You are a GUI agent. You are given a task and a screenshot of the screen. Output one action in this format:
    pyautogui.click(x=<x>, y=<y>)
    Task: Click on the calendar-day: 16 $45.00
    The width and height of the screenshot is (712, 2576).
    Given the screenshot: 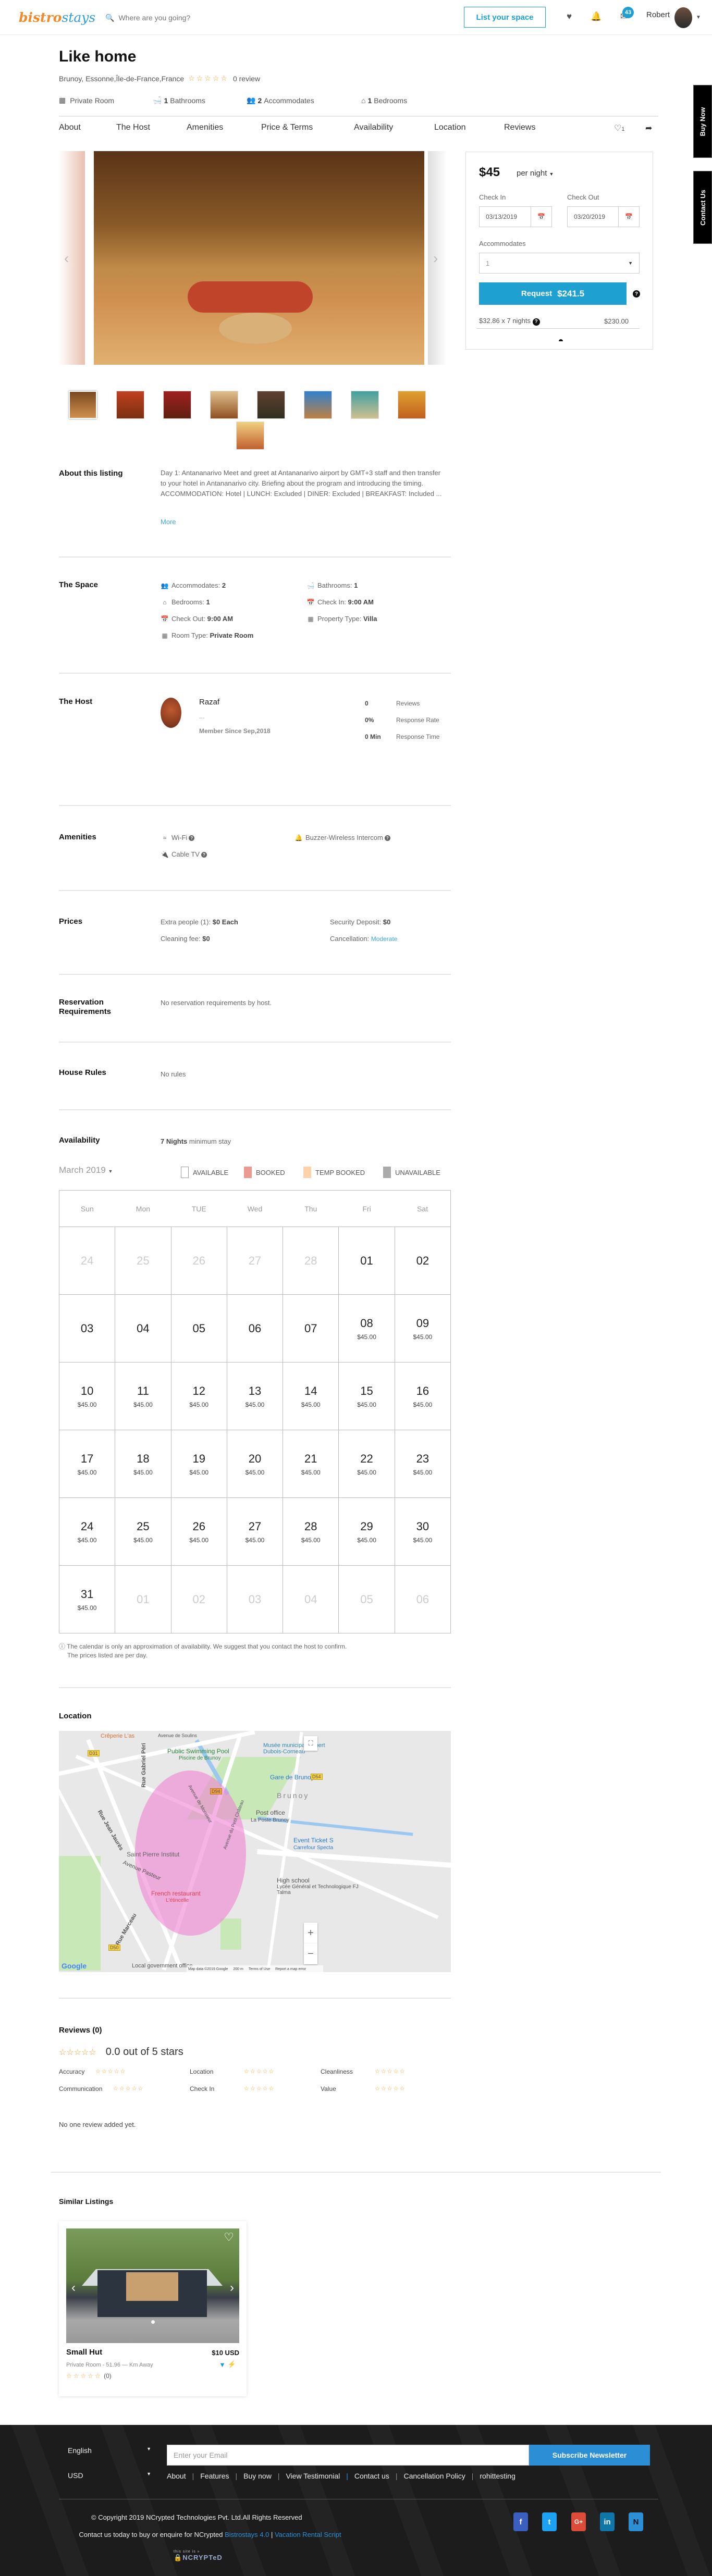 What is the action you would take?
    pyautogui.click(x=422, y=1396)
    